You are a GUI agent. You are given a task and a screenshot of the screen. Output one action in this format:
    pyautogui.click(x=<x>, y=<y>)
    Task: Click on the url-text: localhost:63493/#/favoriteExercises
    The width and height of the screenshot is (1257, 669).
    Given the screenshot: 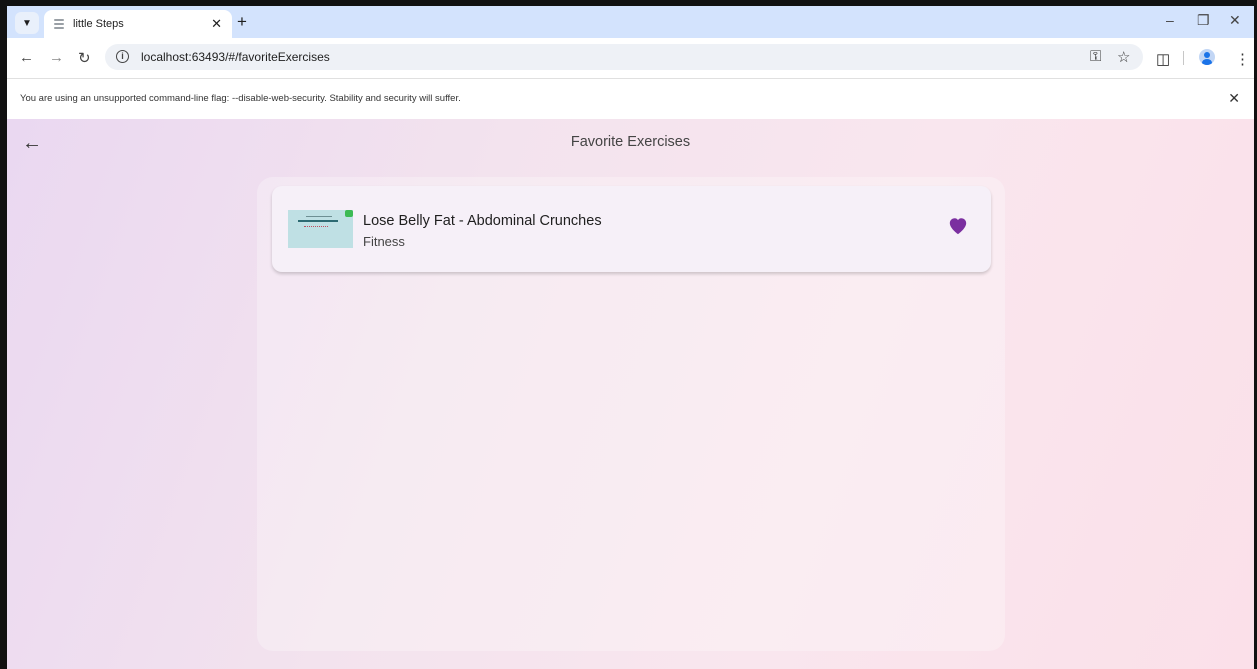 What is the action you would take?
    pyautogui.click(x=235, y=57)
    